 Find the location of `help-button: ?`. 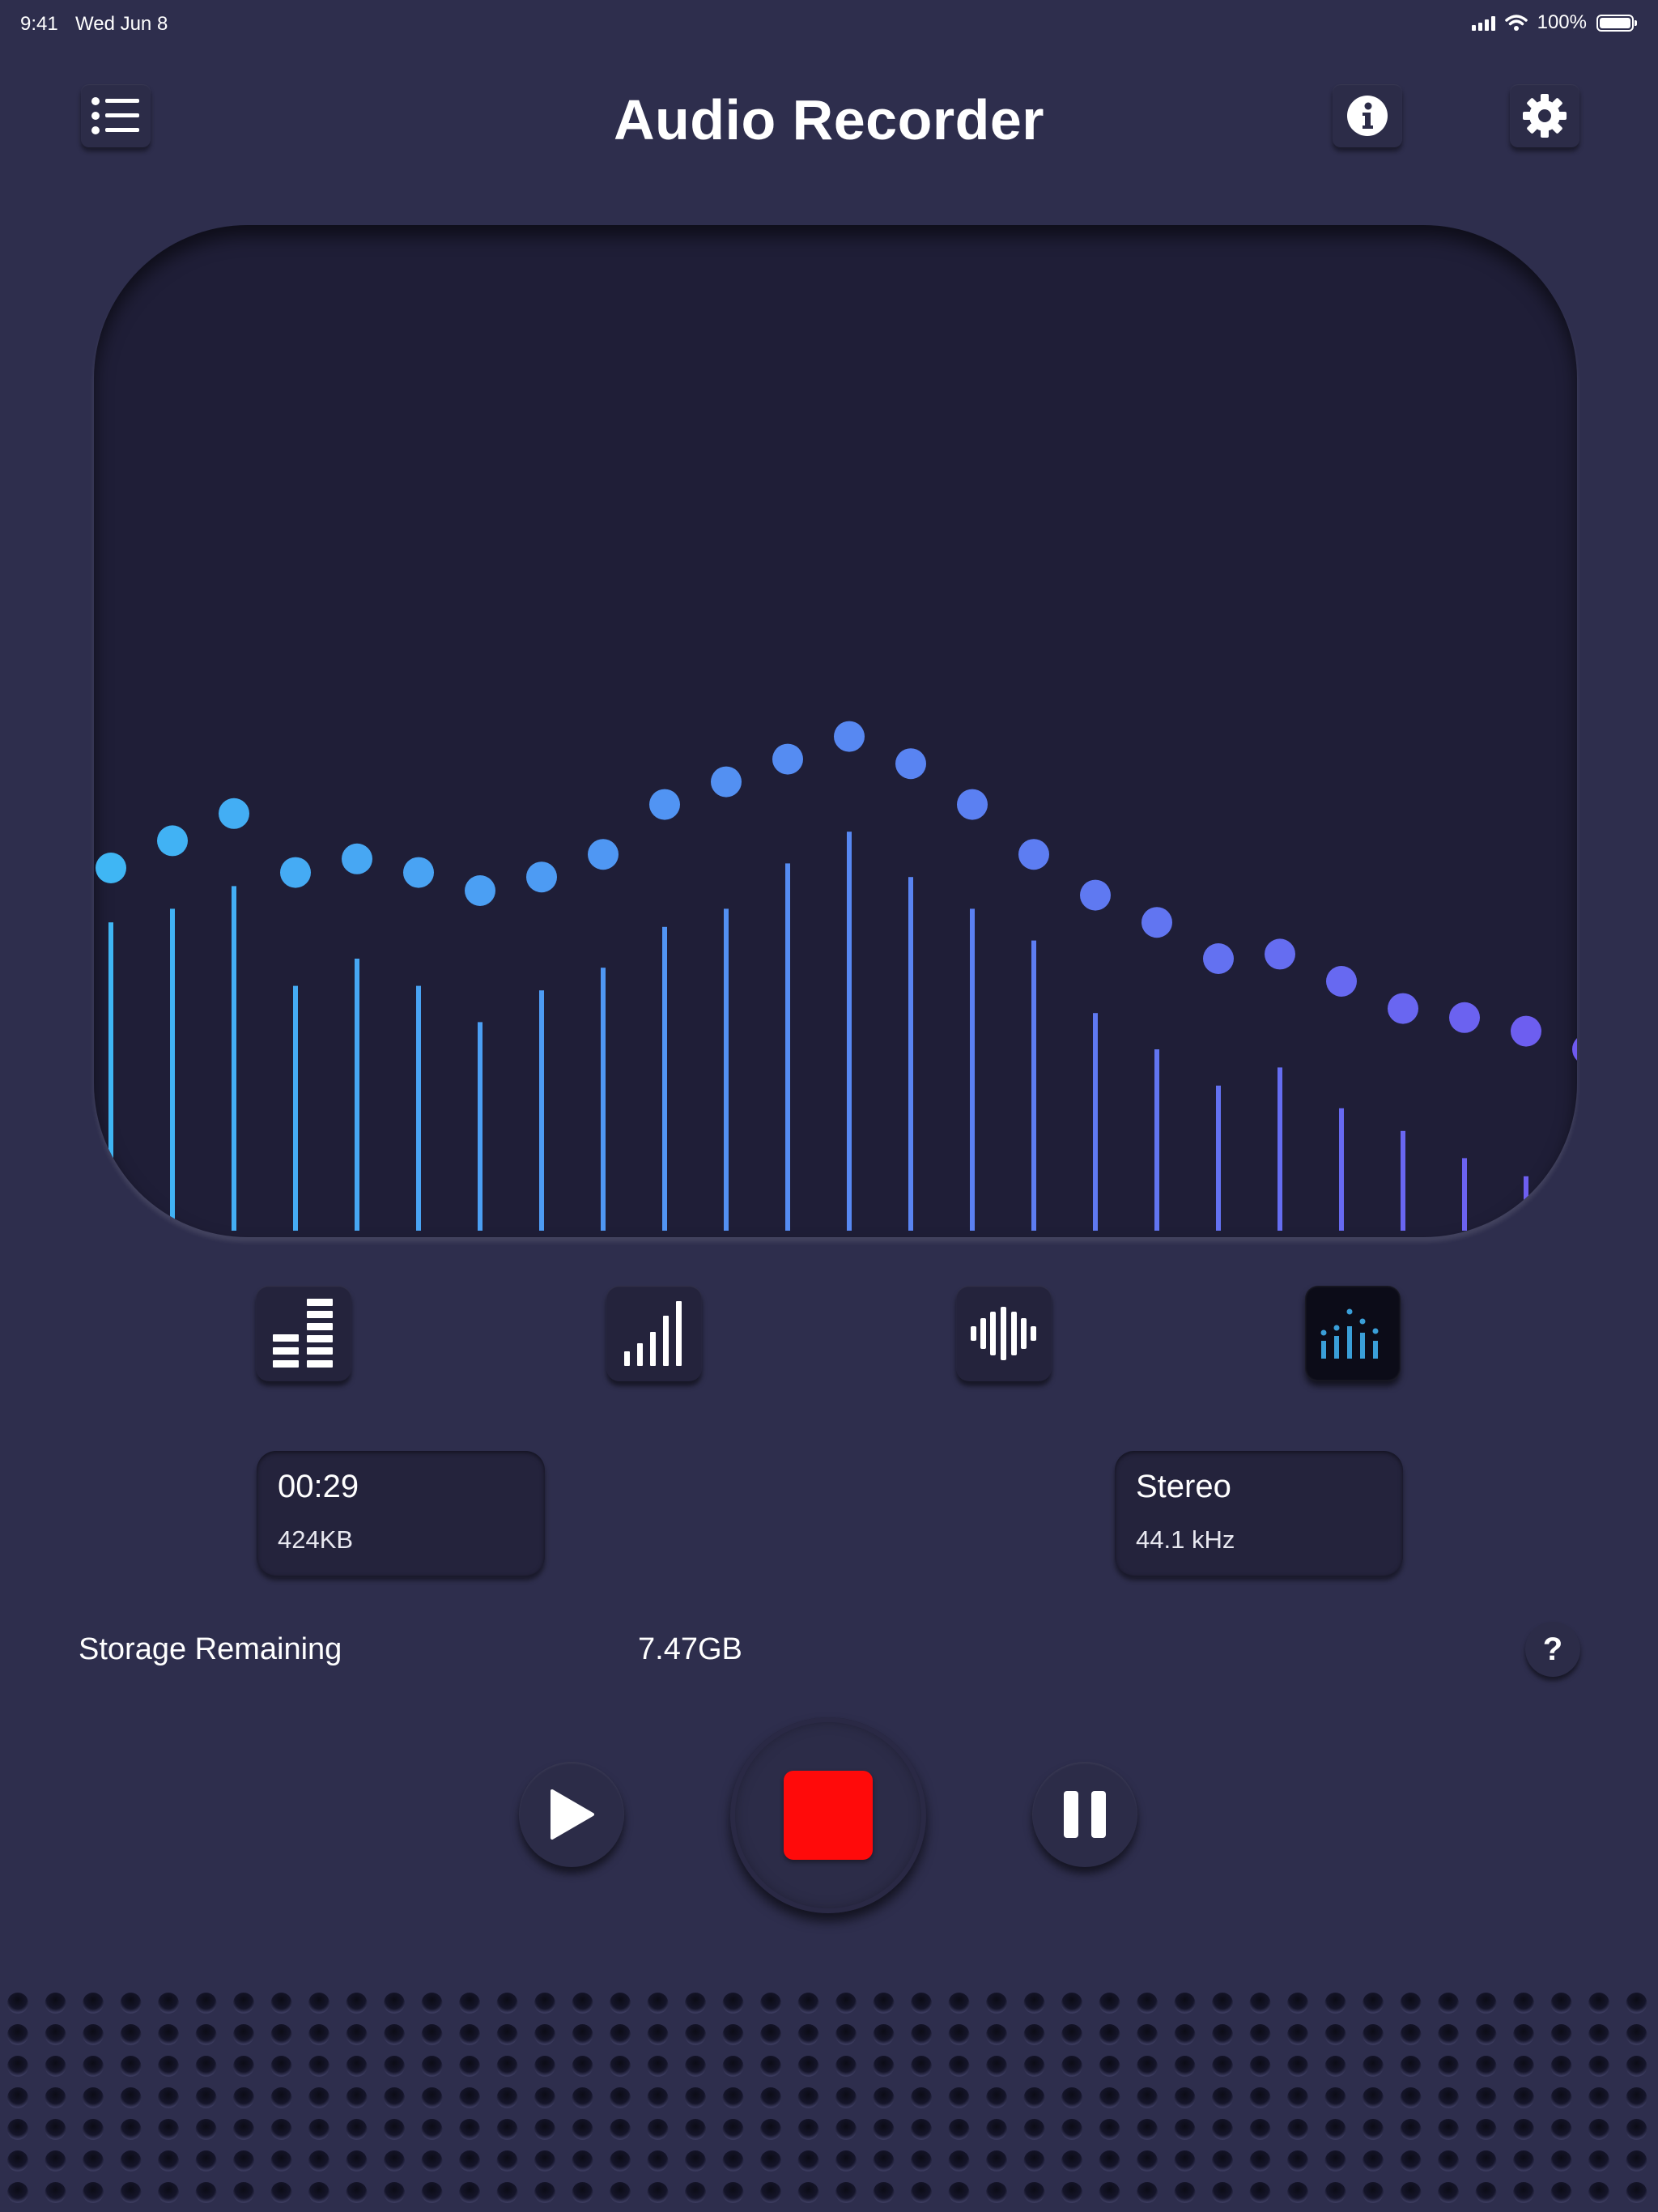

help-button: ? is located at coordinates (1552, 1649).